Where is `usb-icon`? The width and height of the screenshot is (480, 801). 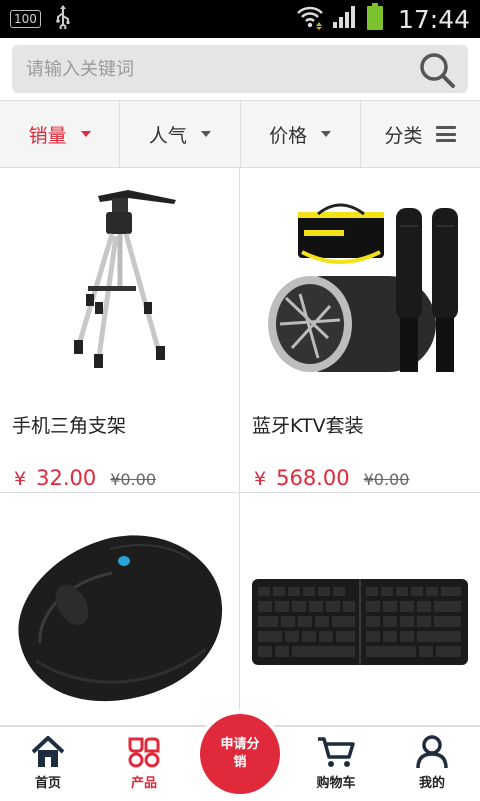
usb-icon is located at coordinates (63, 19).